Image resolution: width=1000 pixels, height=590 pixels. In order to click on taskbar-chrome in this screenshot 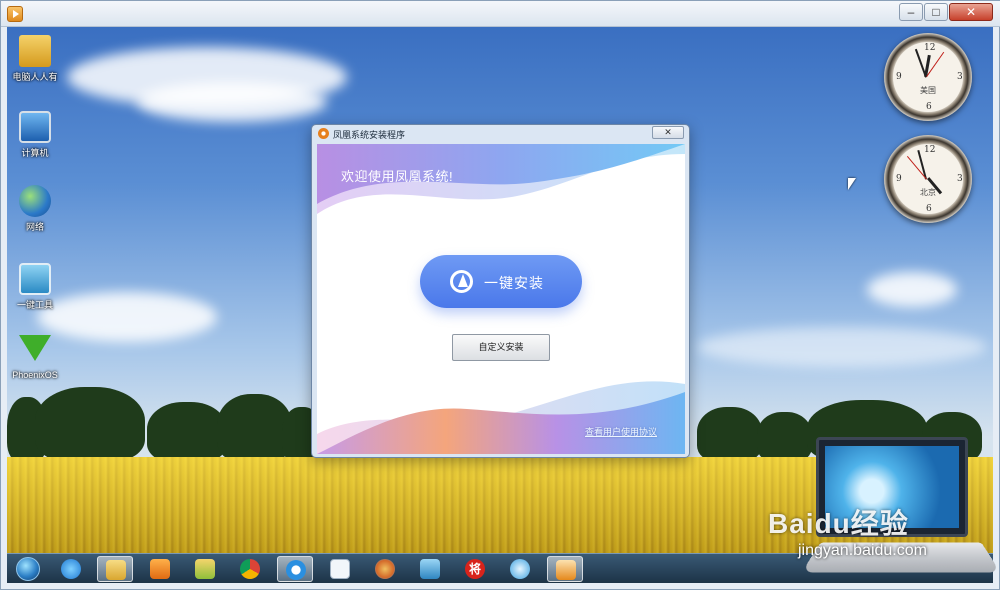, I will do `click(250, 569)`.